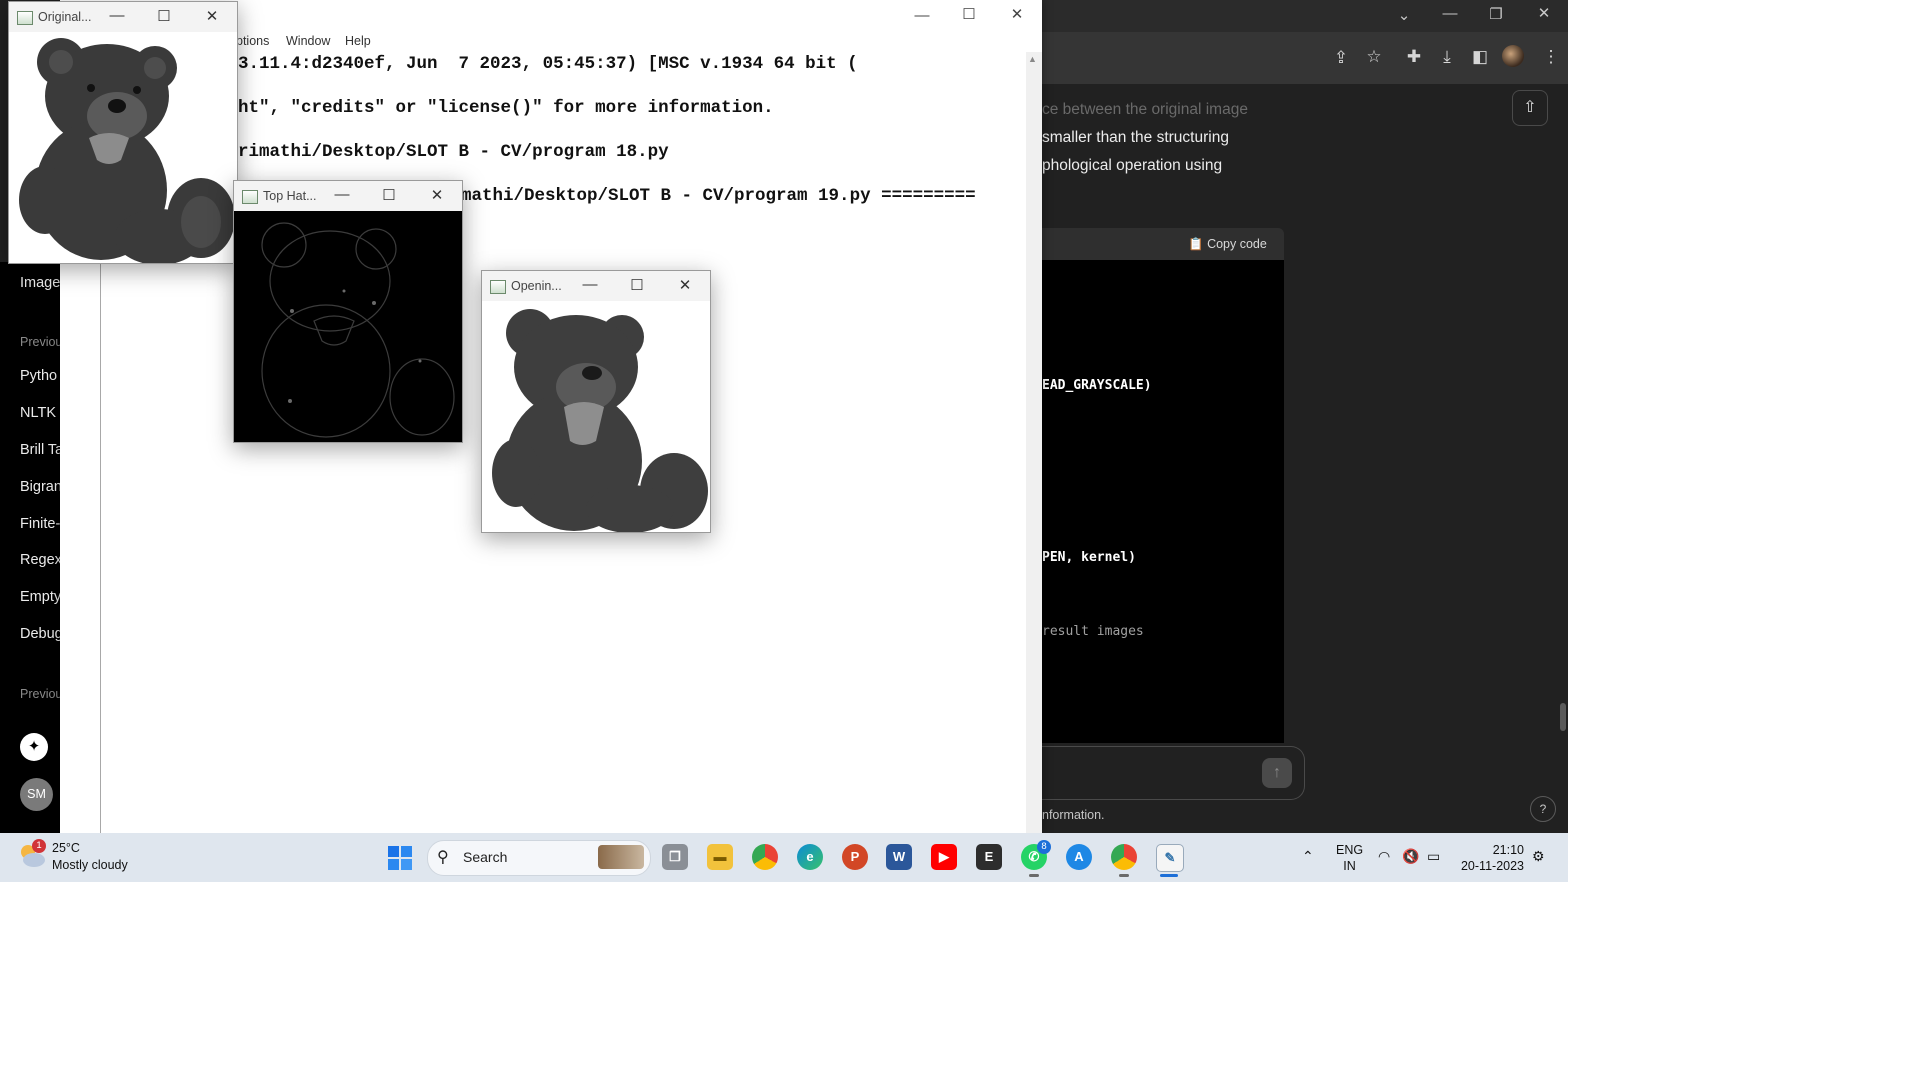 This screenshot has width=1920, height=1080. Describe the element at coordinates (1410, 856) in the screenshot. I see `volume-muted-icon: 🔇` at that location.